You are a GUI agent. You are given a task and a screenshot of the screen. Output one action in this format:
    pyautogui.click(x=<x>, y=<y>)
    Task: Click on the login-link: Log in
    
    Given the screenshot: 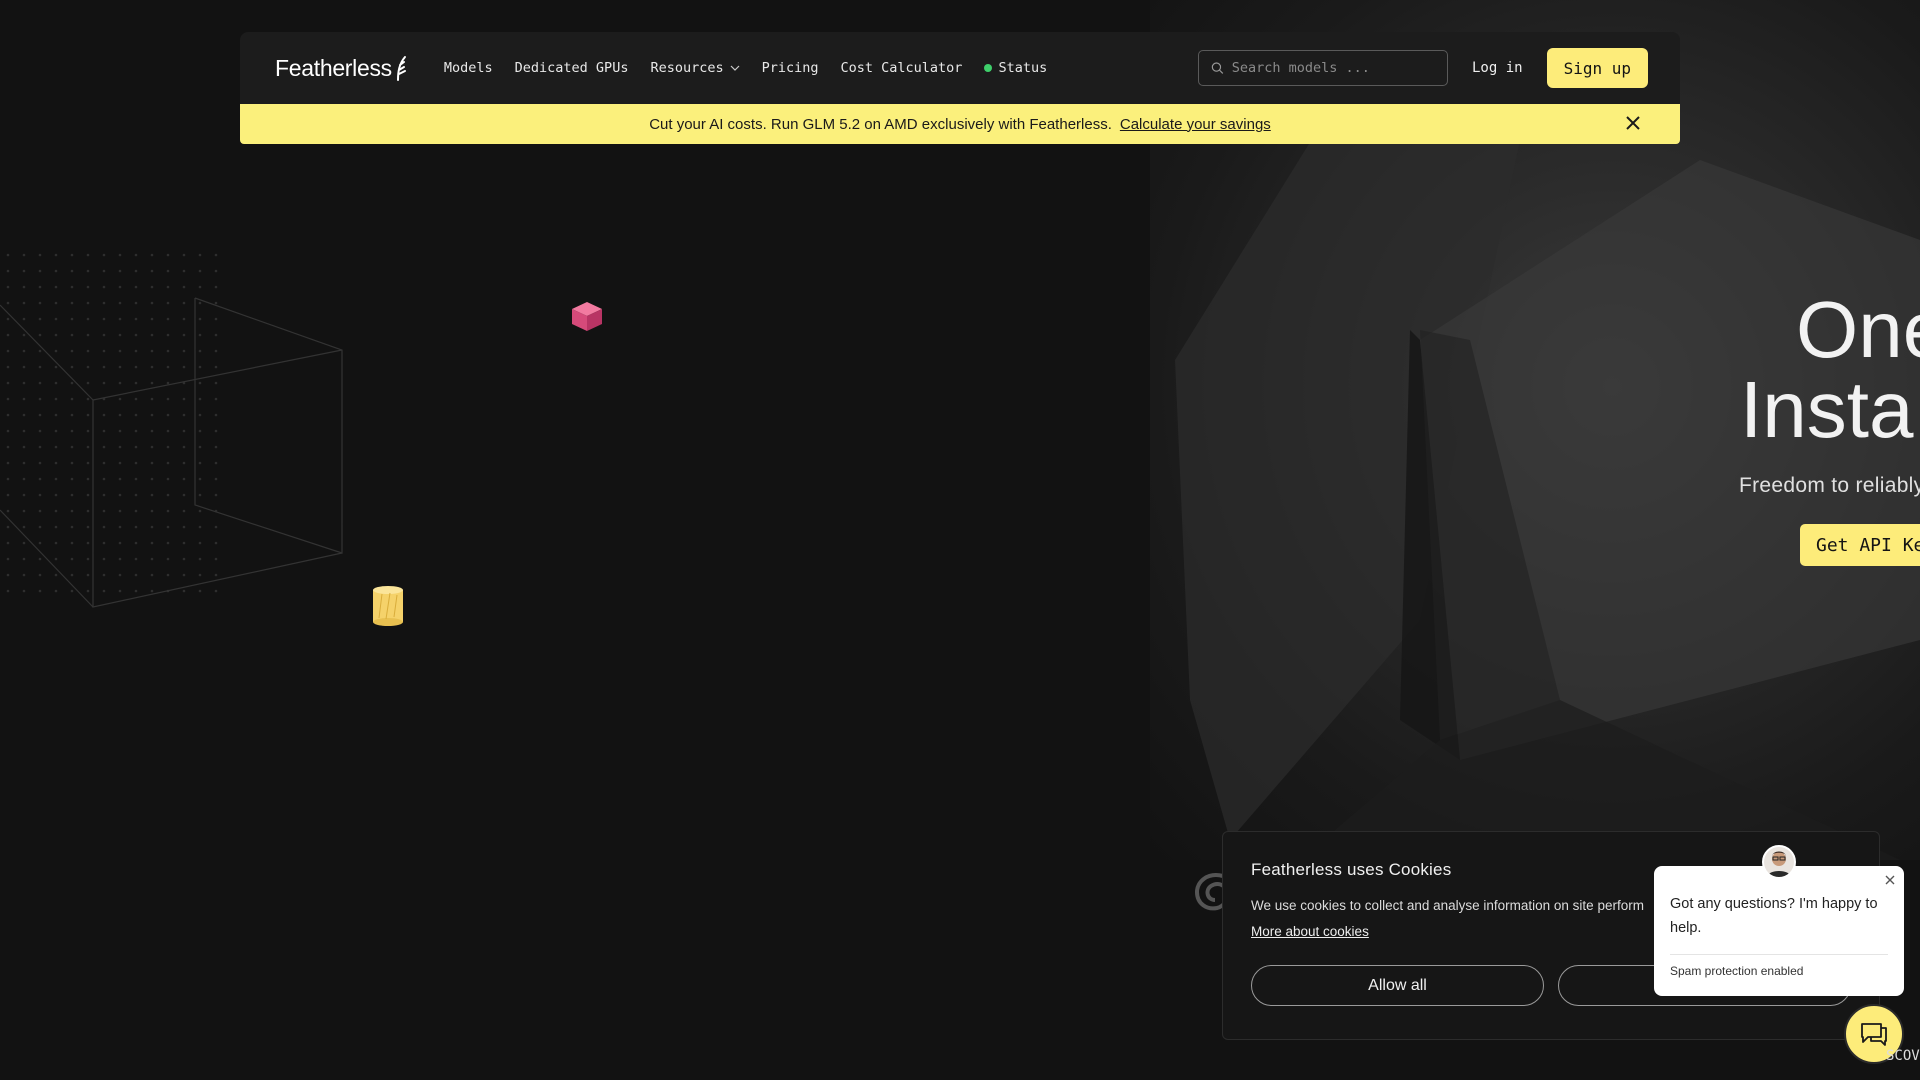 What is the action you would take?
    pyautogui.click(x=1497, y=68)
    